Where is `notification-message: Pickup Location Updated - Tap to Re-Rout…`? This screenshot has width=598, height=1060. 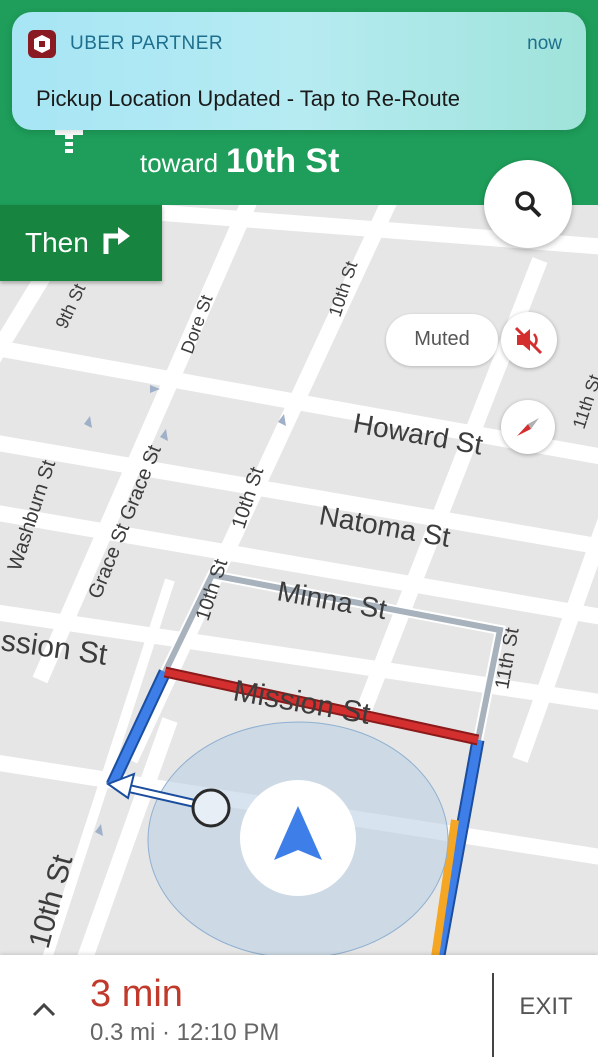 notification-message: Pickup Location Updated - Tap to Re-Rout… is located at coordinates (248, 99).